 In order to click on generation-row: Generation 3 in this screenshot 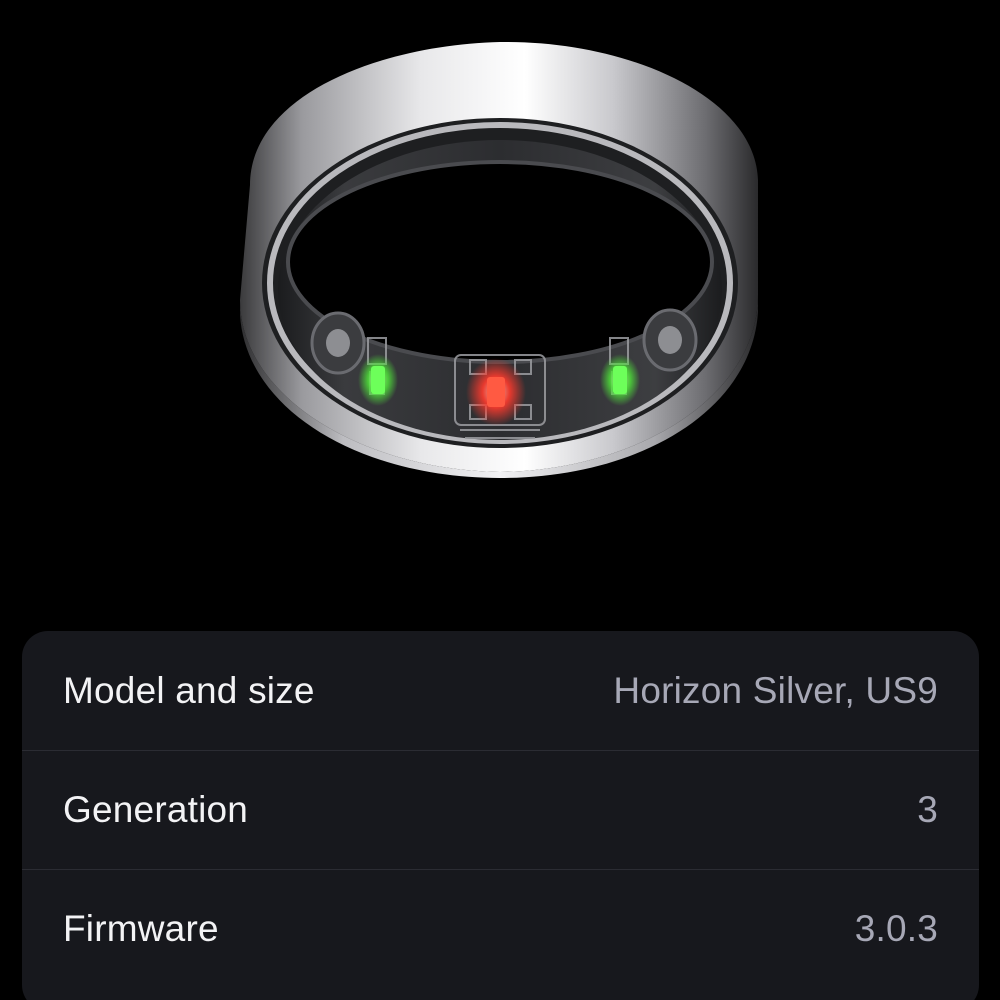, I will do `click(500, 809)`.